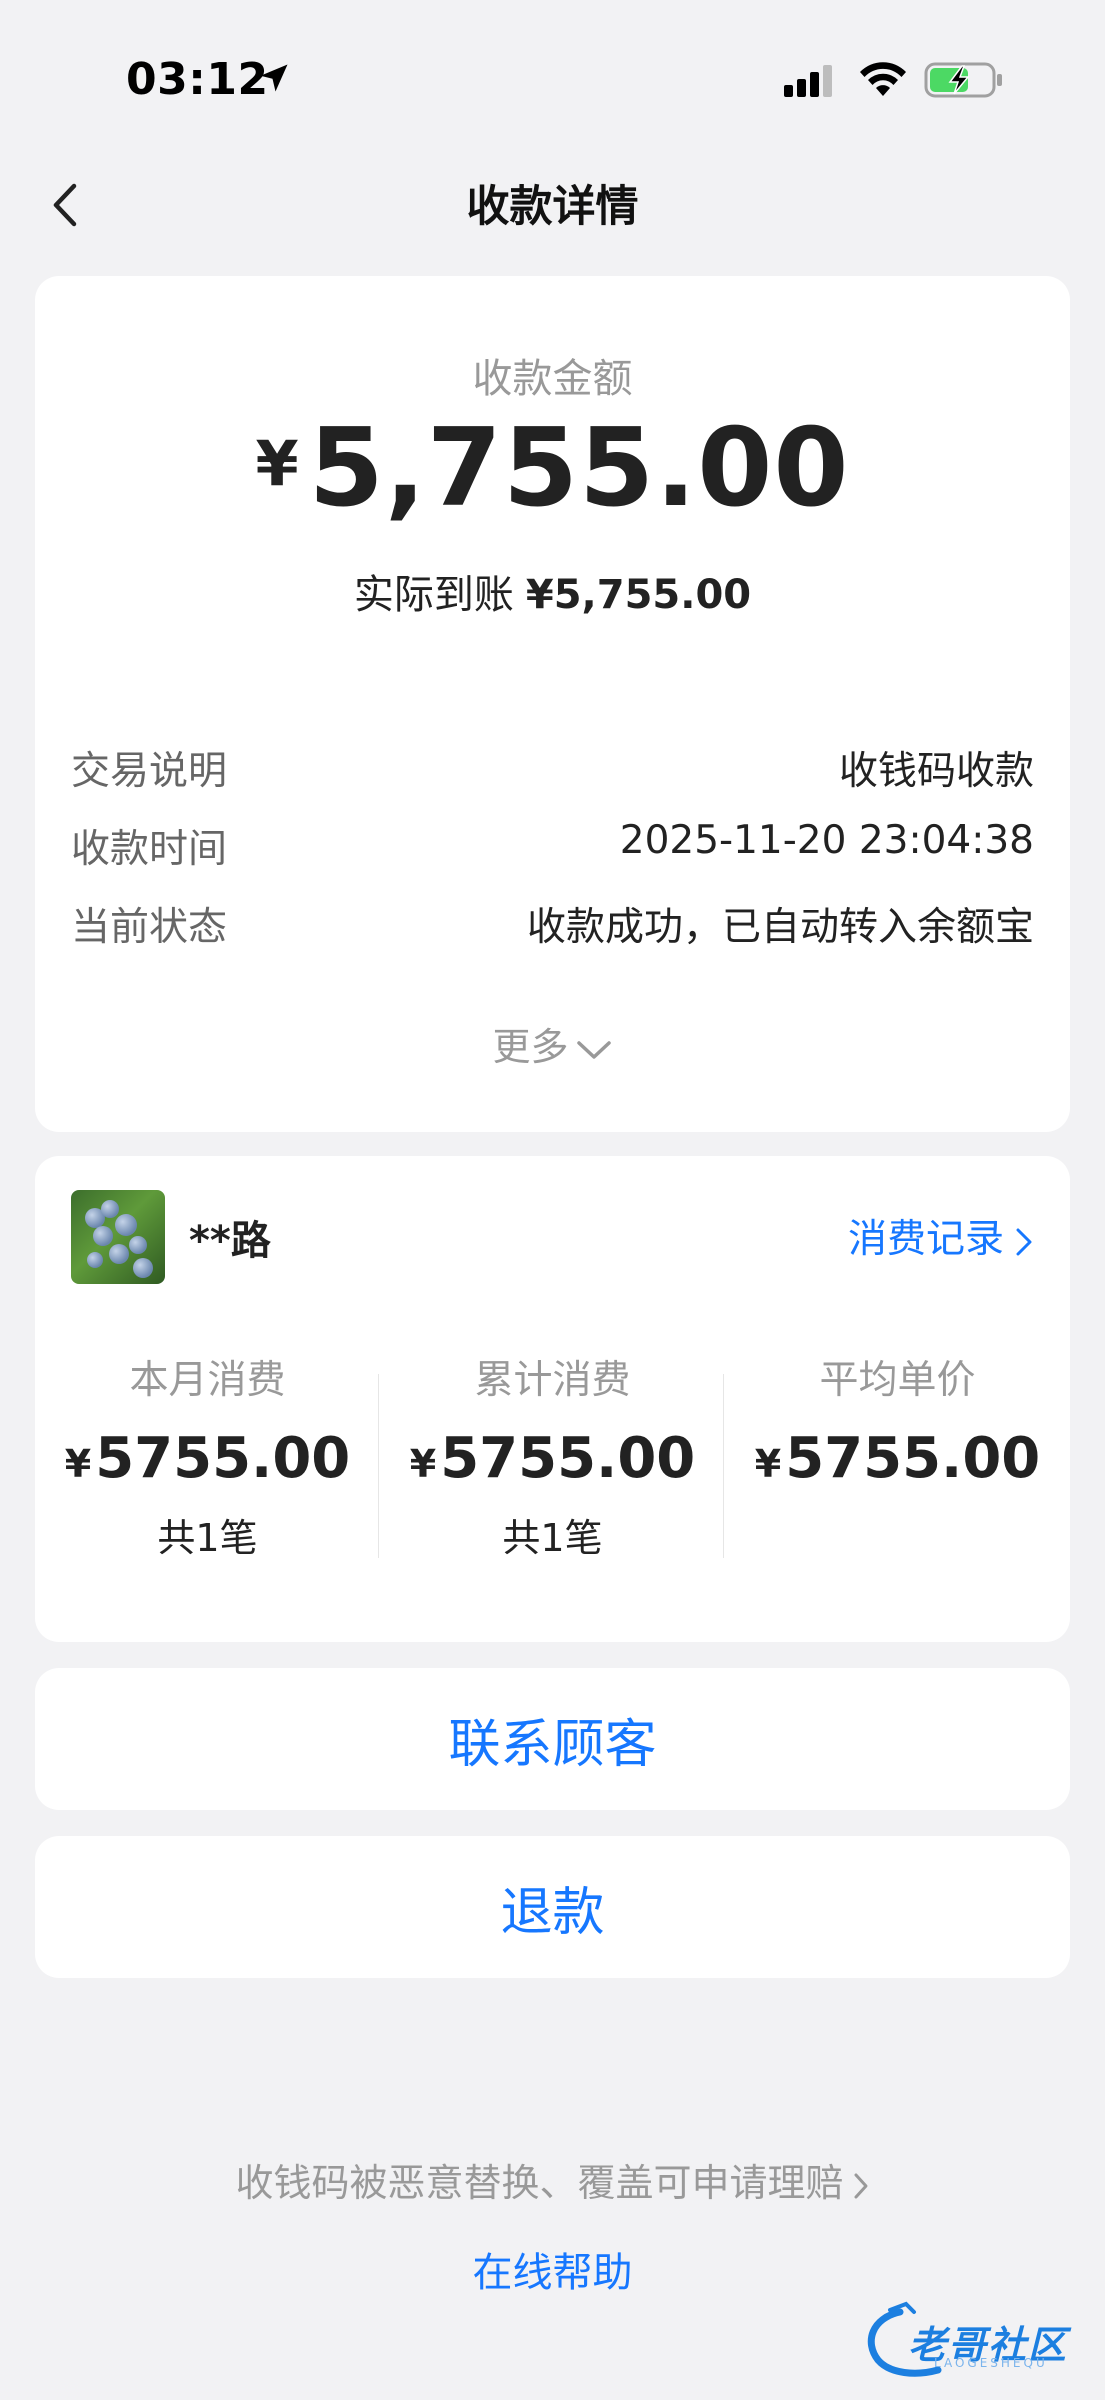 The width and height of the screenshot is (1105, 2400). I want to click on amount-row: ¥5,755.00, so click(552, 468).